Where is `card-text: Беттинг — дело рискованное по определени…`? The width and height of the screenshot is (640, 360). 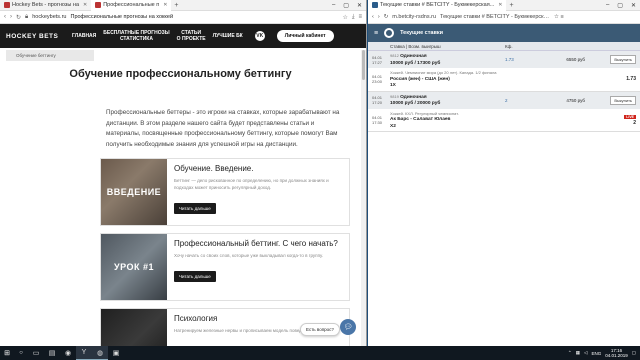
card-text: Беттинг — дело рискованное по определени… is located at coordinates (251, 184).